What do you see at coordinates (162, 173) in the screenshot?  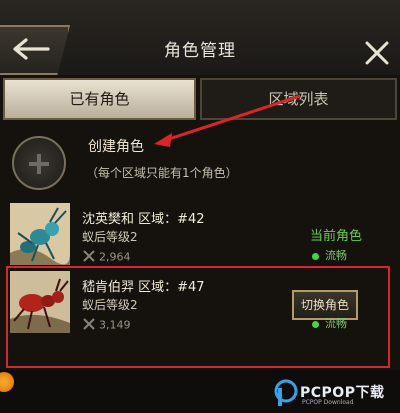 I see `create-role-note: （每个区域只能有1个角色）` at bounding box center [162, 173].